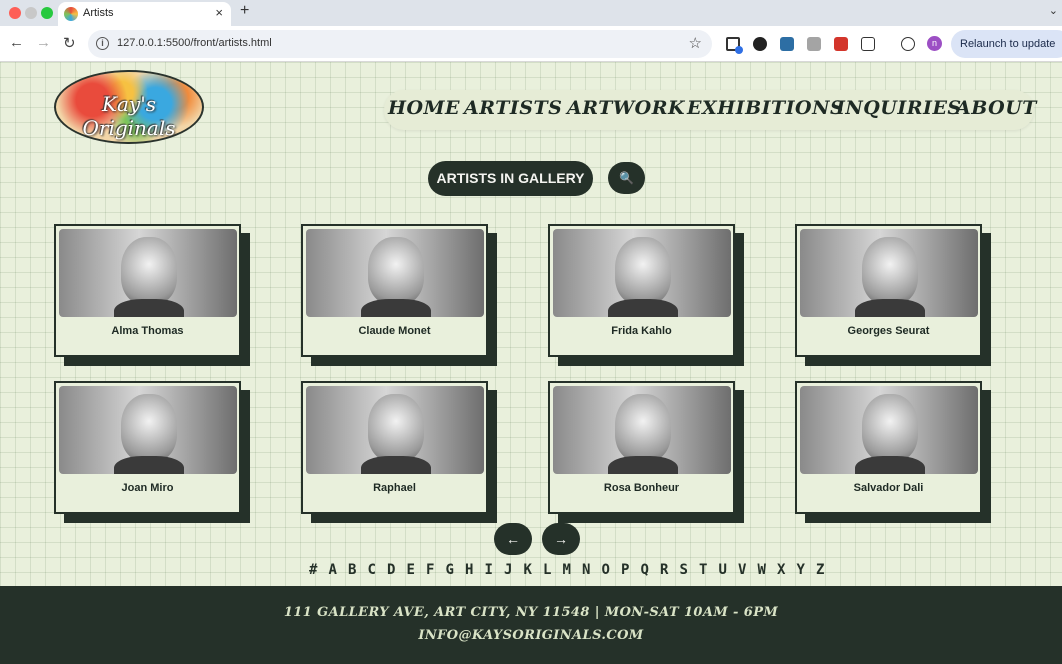 The height and width of the screenshot is (664, 1062). What do you see at coordinates (31, 13) in the screenshot?
I see `minimize-window-button` at bounding box center [31, 13].